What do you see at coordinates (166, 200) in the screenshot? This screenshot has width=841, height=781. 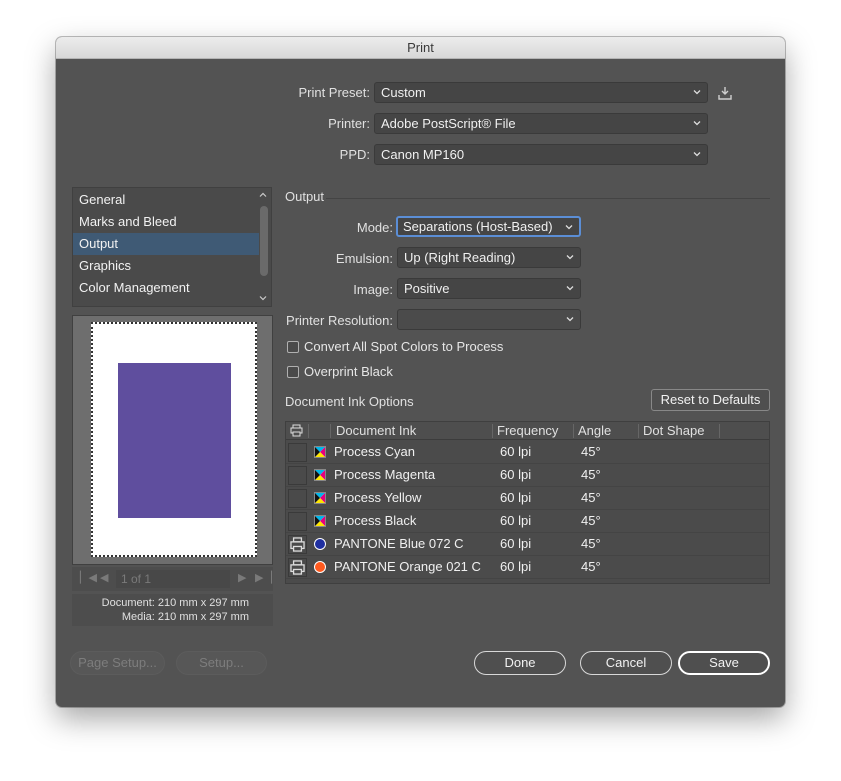 I see `sidebar-item-general: General` at bounding box center [166, 200].